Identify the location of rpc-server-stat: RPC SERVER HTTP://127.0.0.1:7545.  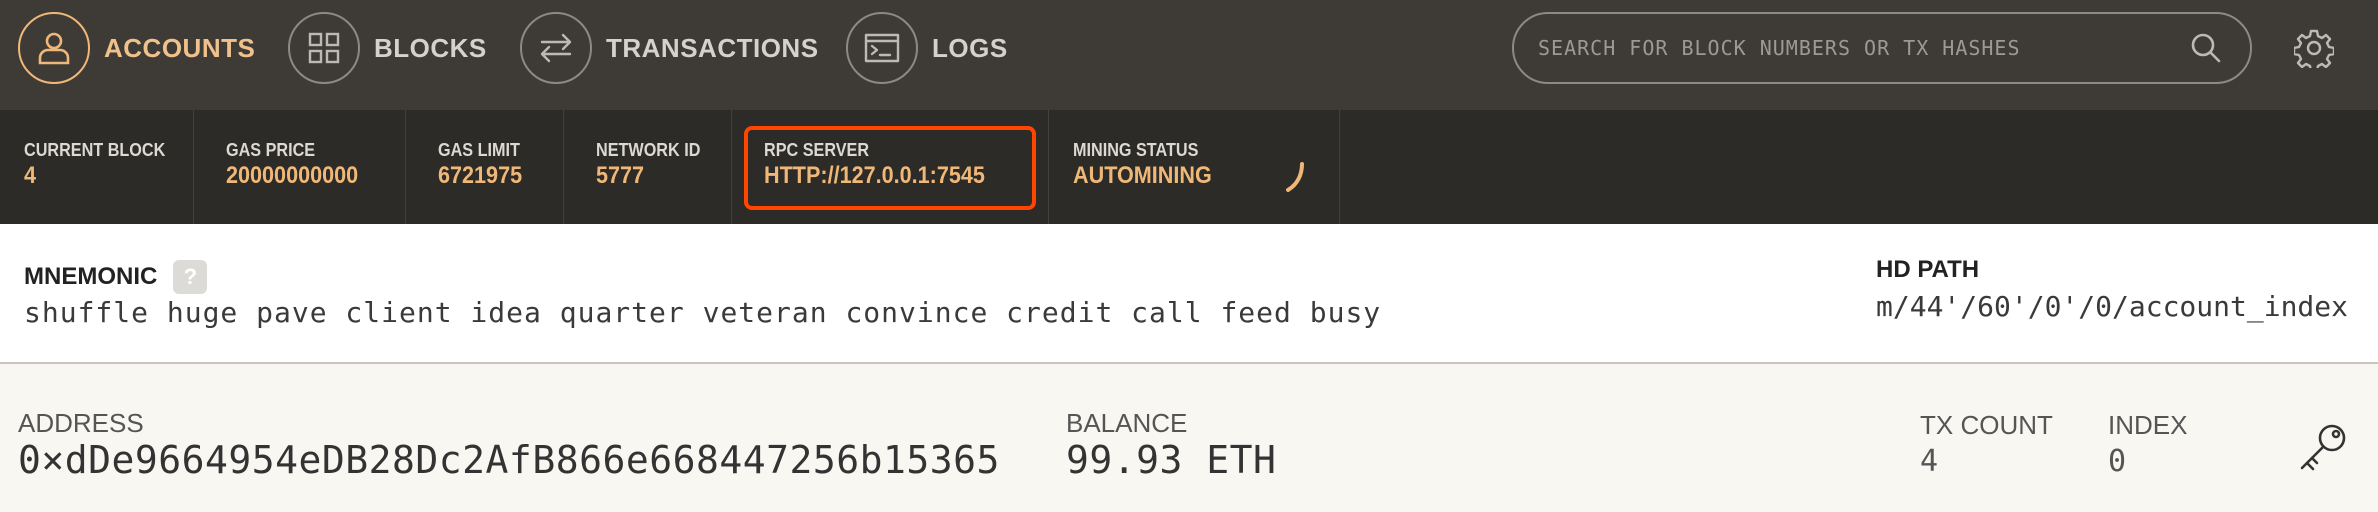
(890, 168).